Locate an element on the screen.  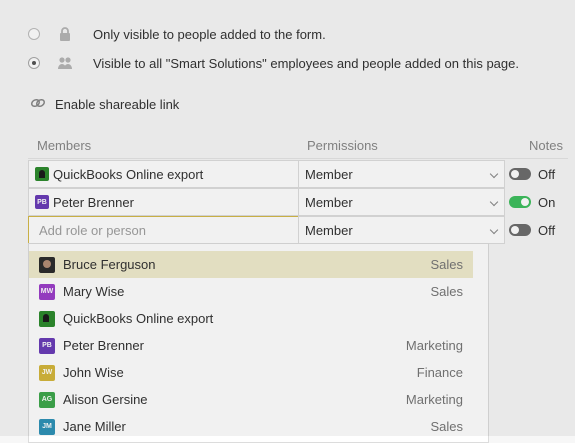
avatar: JW is located at coordinates (47, 372).